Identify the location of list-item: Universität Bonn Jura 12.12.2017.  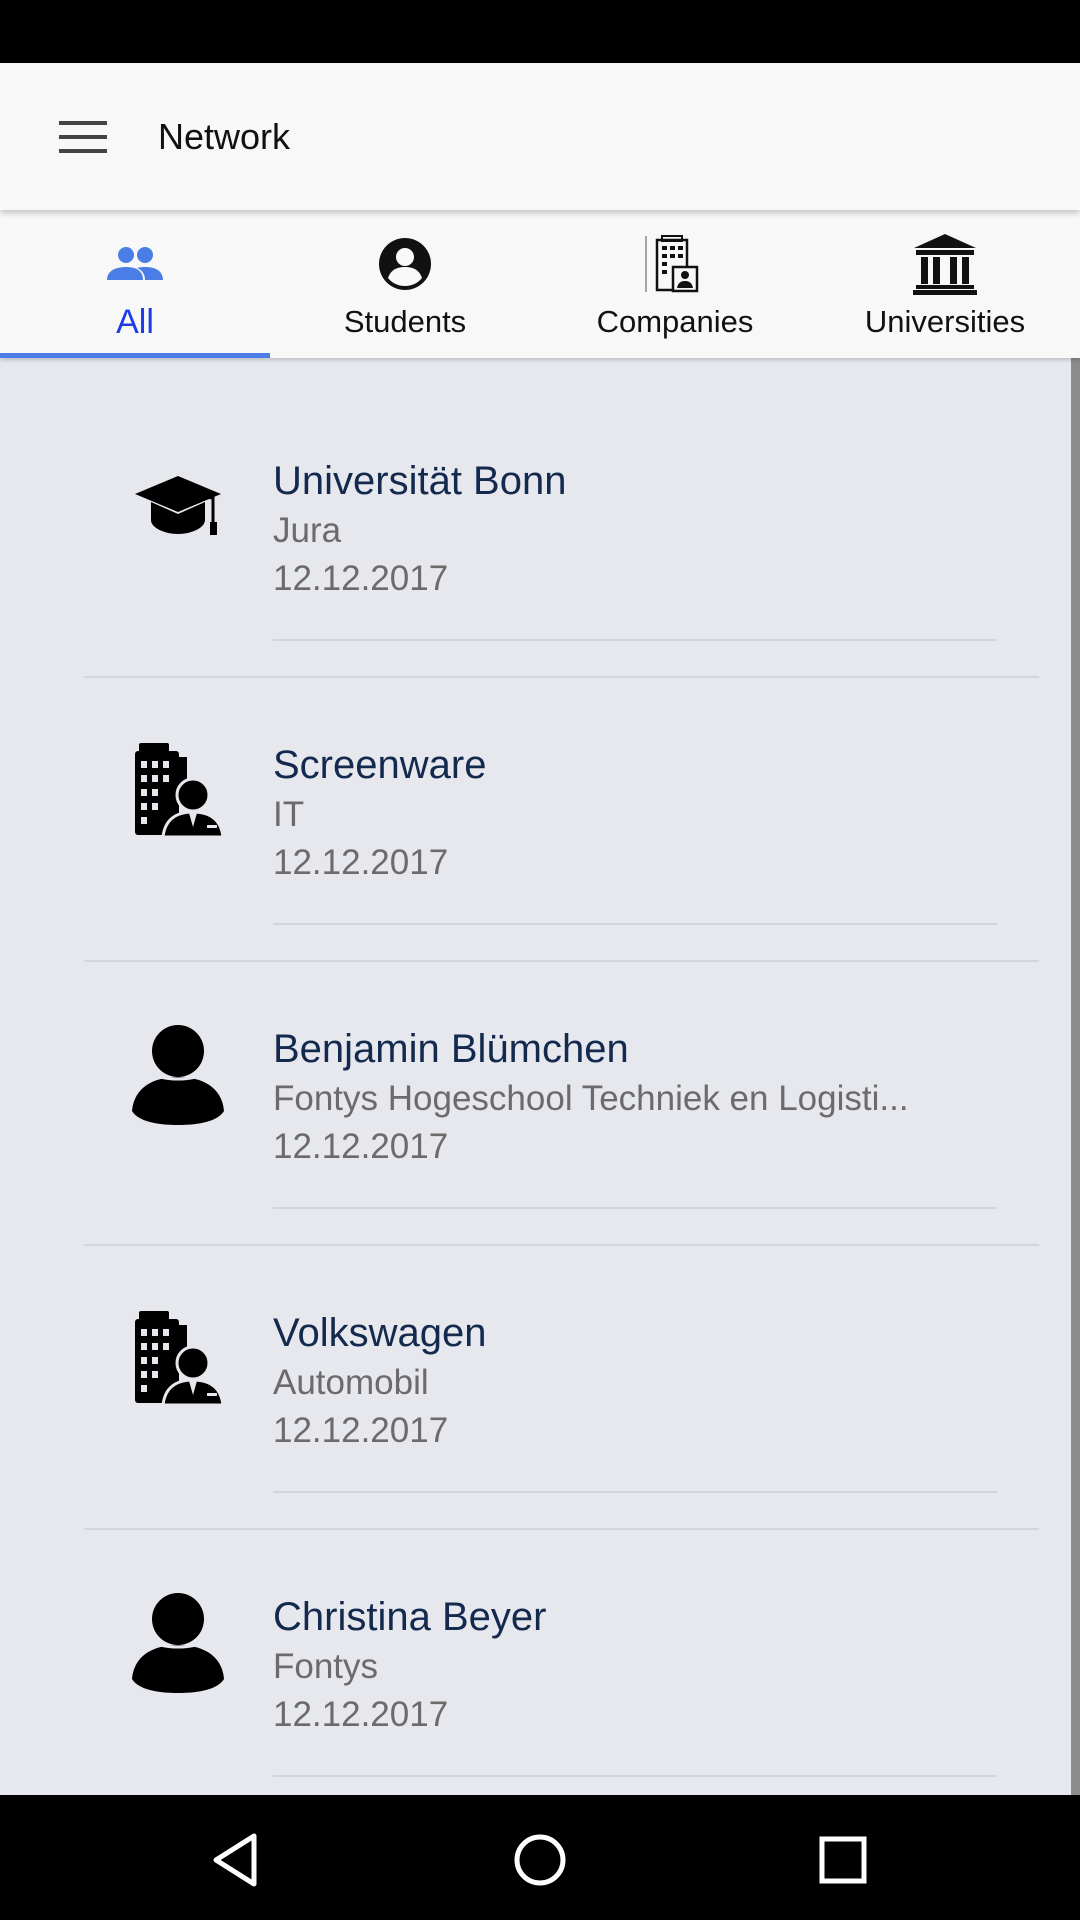
(540, 500).